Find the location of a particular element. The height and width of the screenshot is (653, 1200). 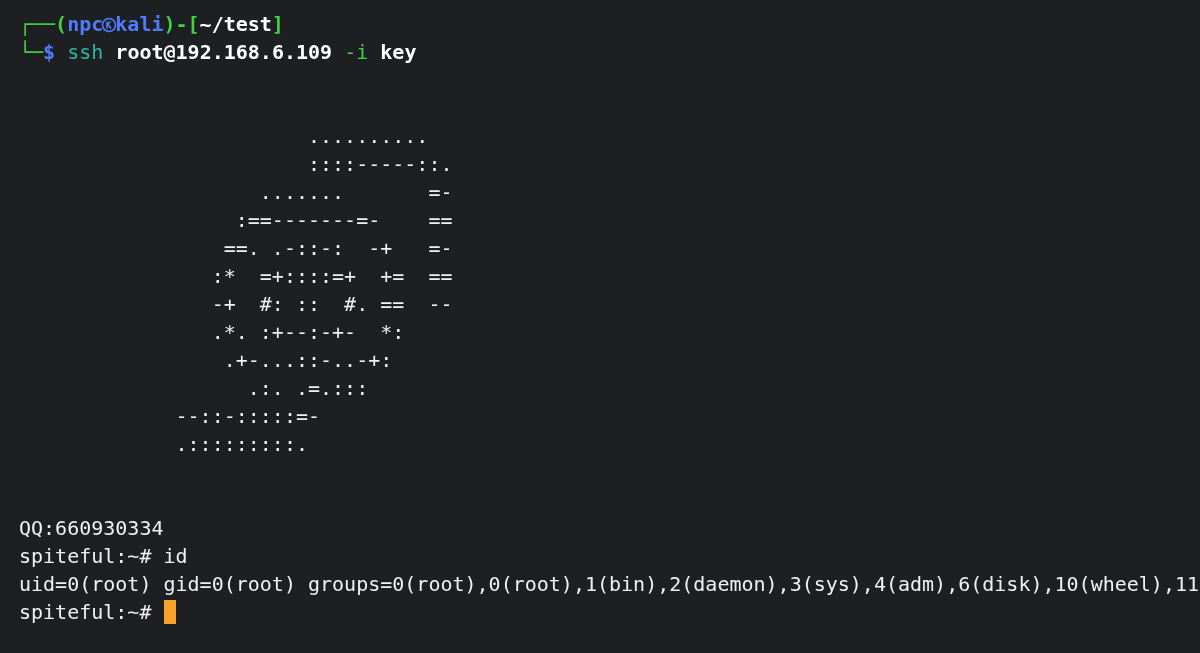

ascii-art-line: :* =+::::=+ += == is located at coordinates (331, 276).